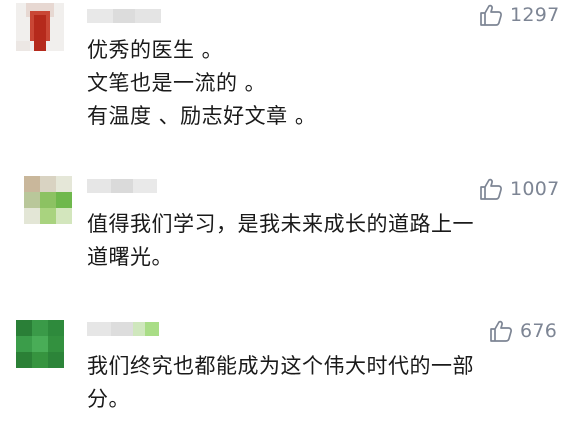 The width and height of the screenshot is (579, 421). I want to click on like-count: 1007, so click(535, 189).